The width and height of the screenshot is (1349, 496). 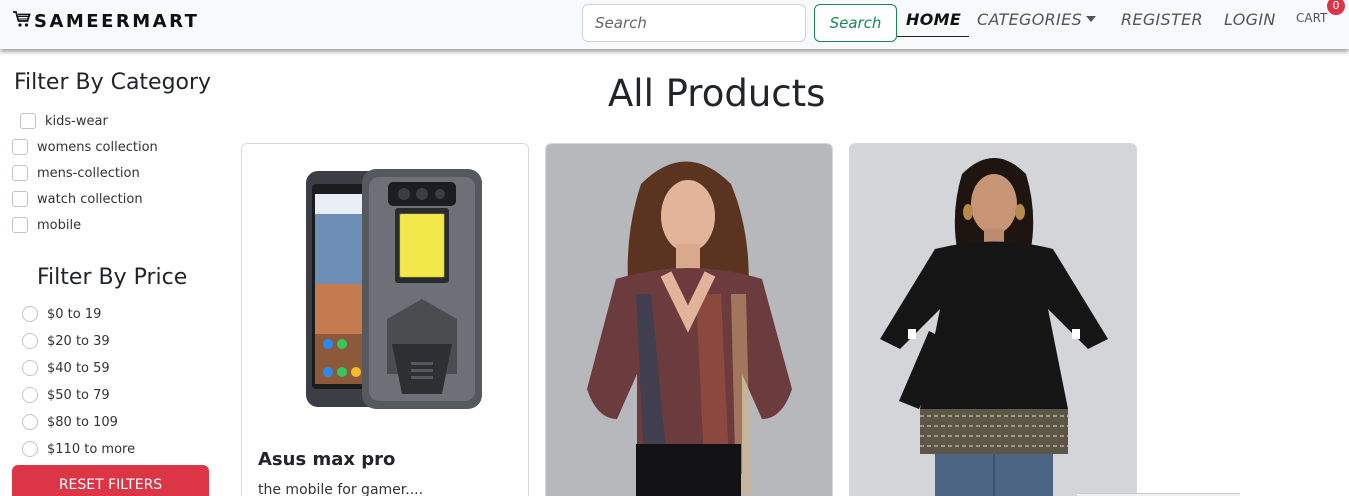 I want to click on price-label: $20 to 39, so click(x=78, y=341).